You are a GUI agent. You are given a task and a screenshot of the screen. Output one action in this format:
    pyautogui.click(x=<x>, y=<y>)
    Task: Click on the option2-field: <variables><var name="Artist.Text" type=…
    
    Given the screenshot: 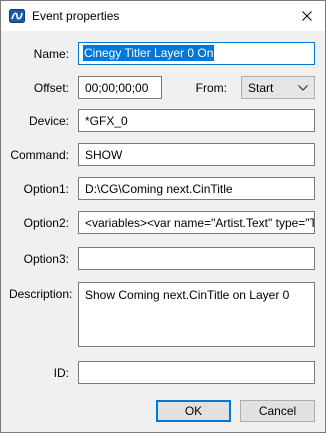 What is the action you would take?
    pyautogui.click(x=196, y=222)
    